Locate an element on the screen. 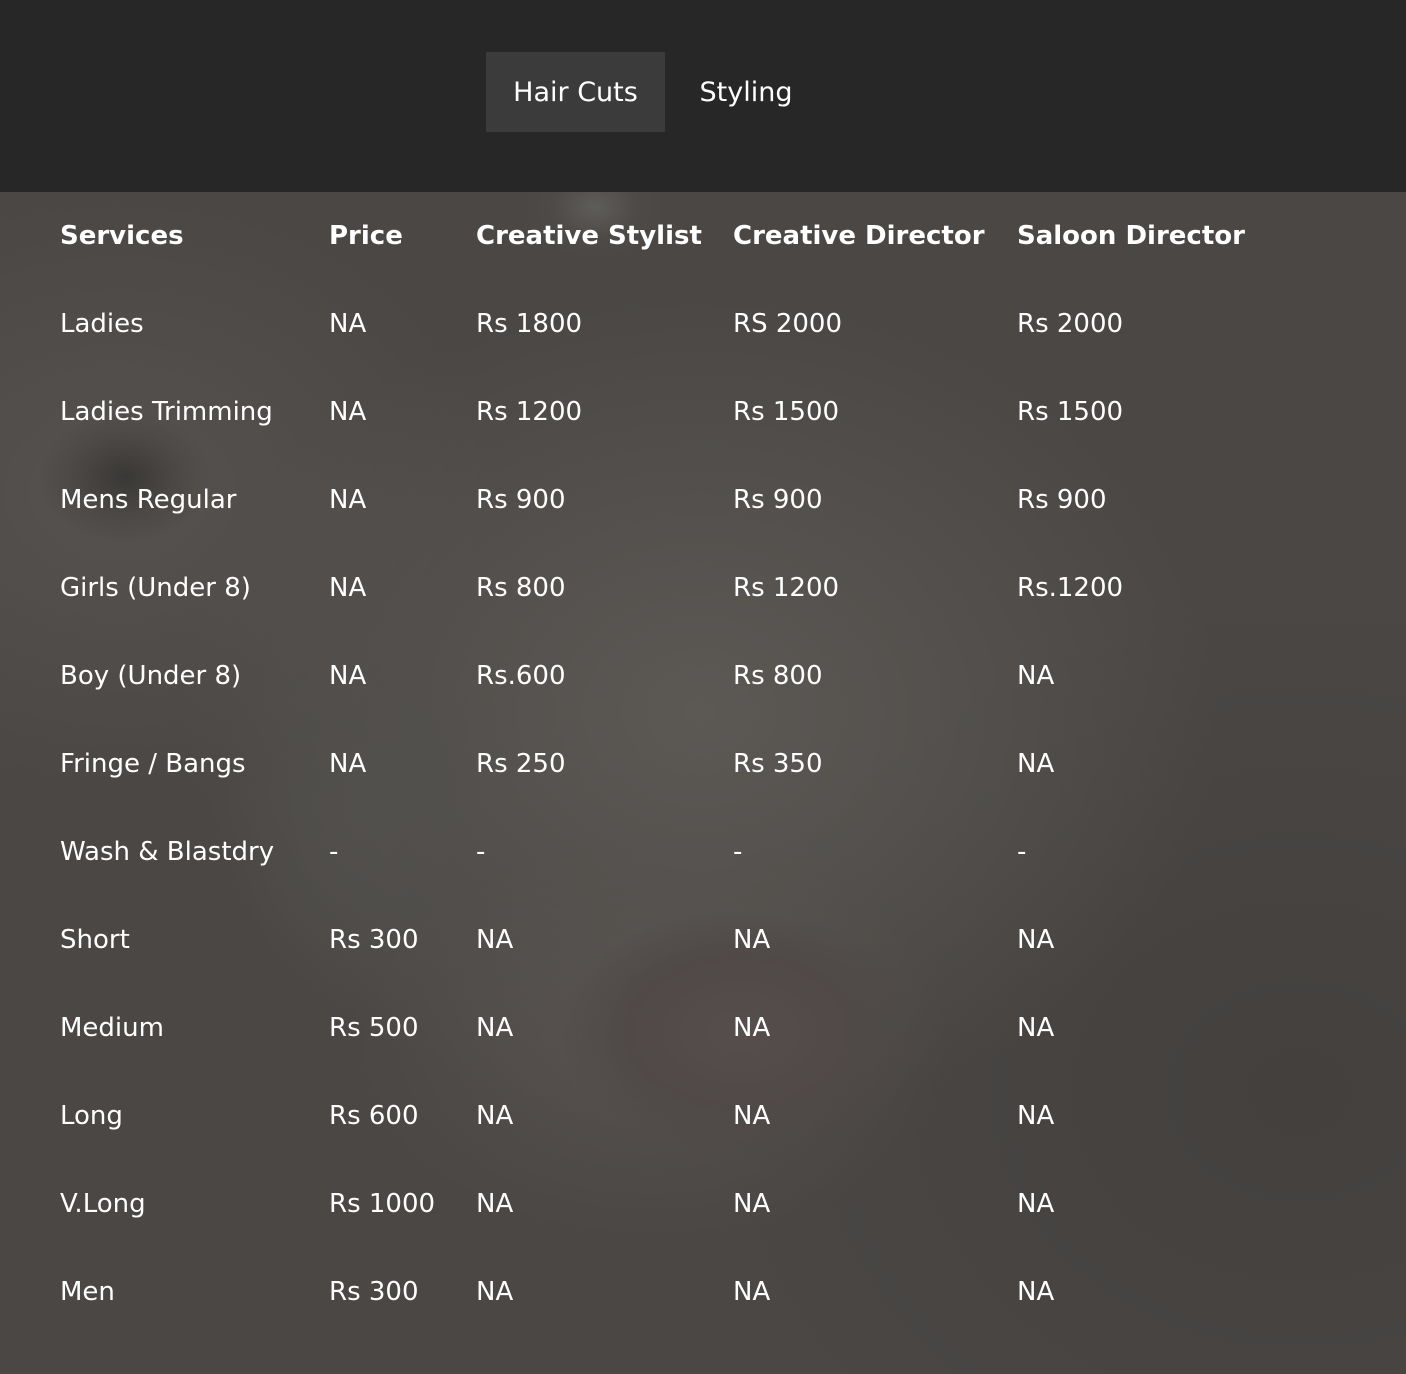  creative-director-cell: Rs 900 is located at coordinates (778, 500).